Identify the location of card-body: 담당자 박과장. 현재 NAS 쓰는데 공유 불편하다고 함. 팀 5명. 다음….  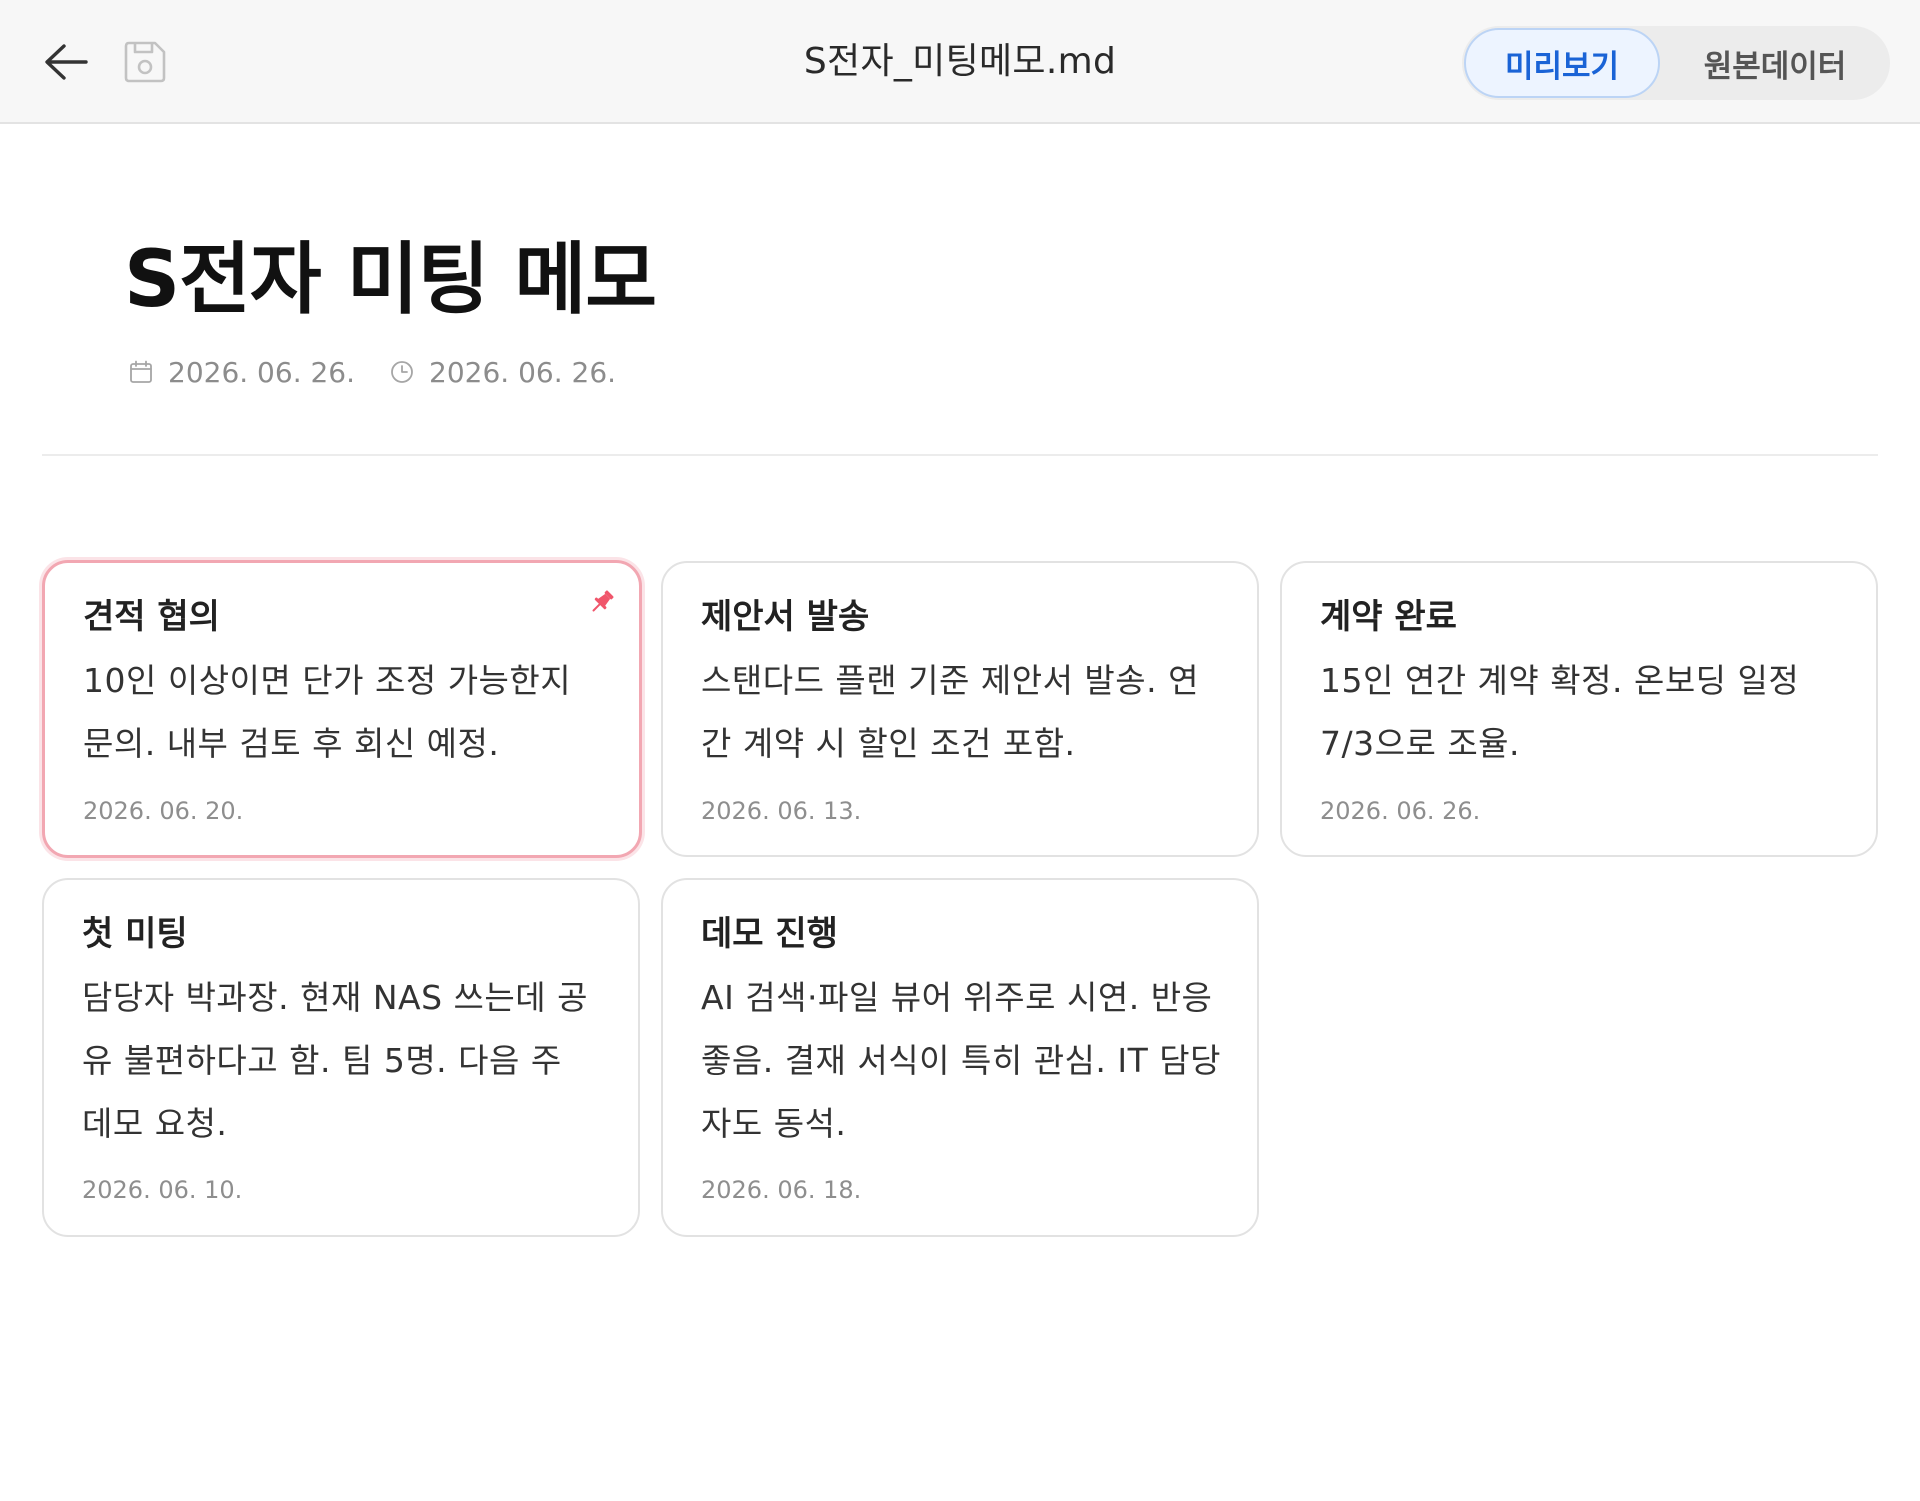
(335, 1060).